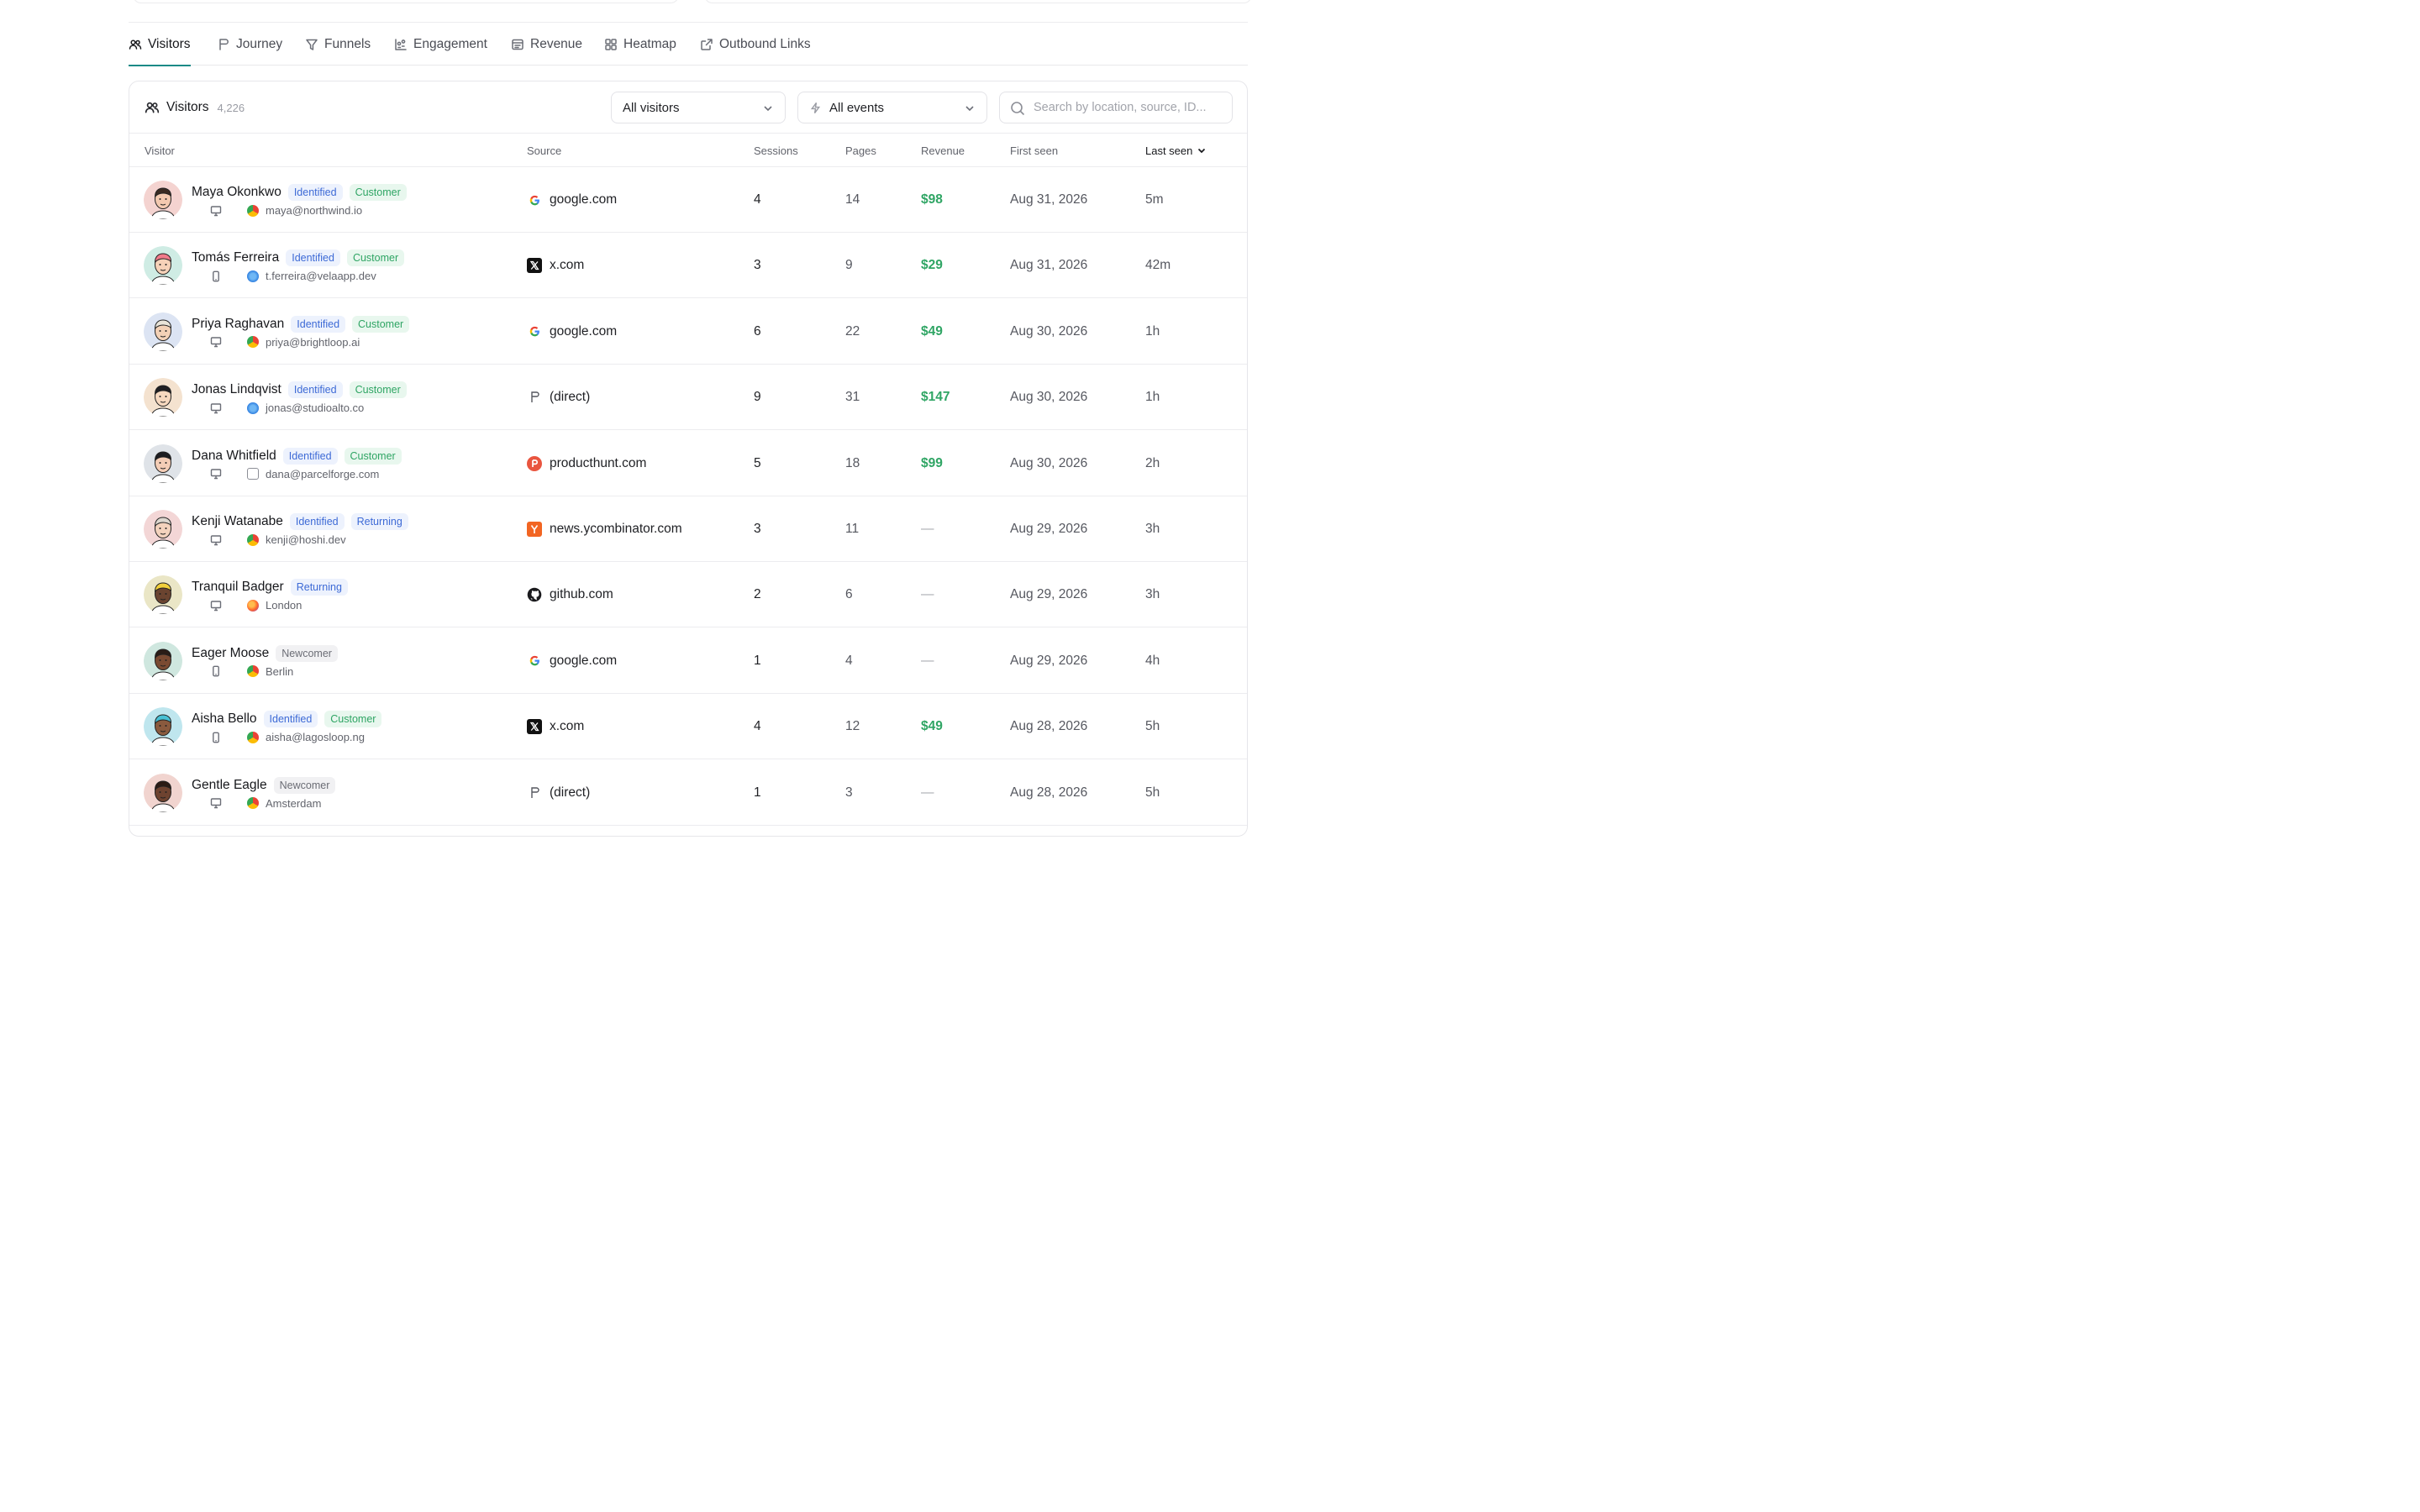  Describe the element at coordinates (314, 210) in the screenshot. I see `visitor-detail: maya@northwind.io` at that location.